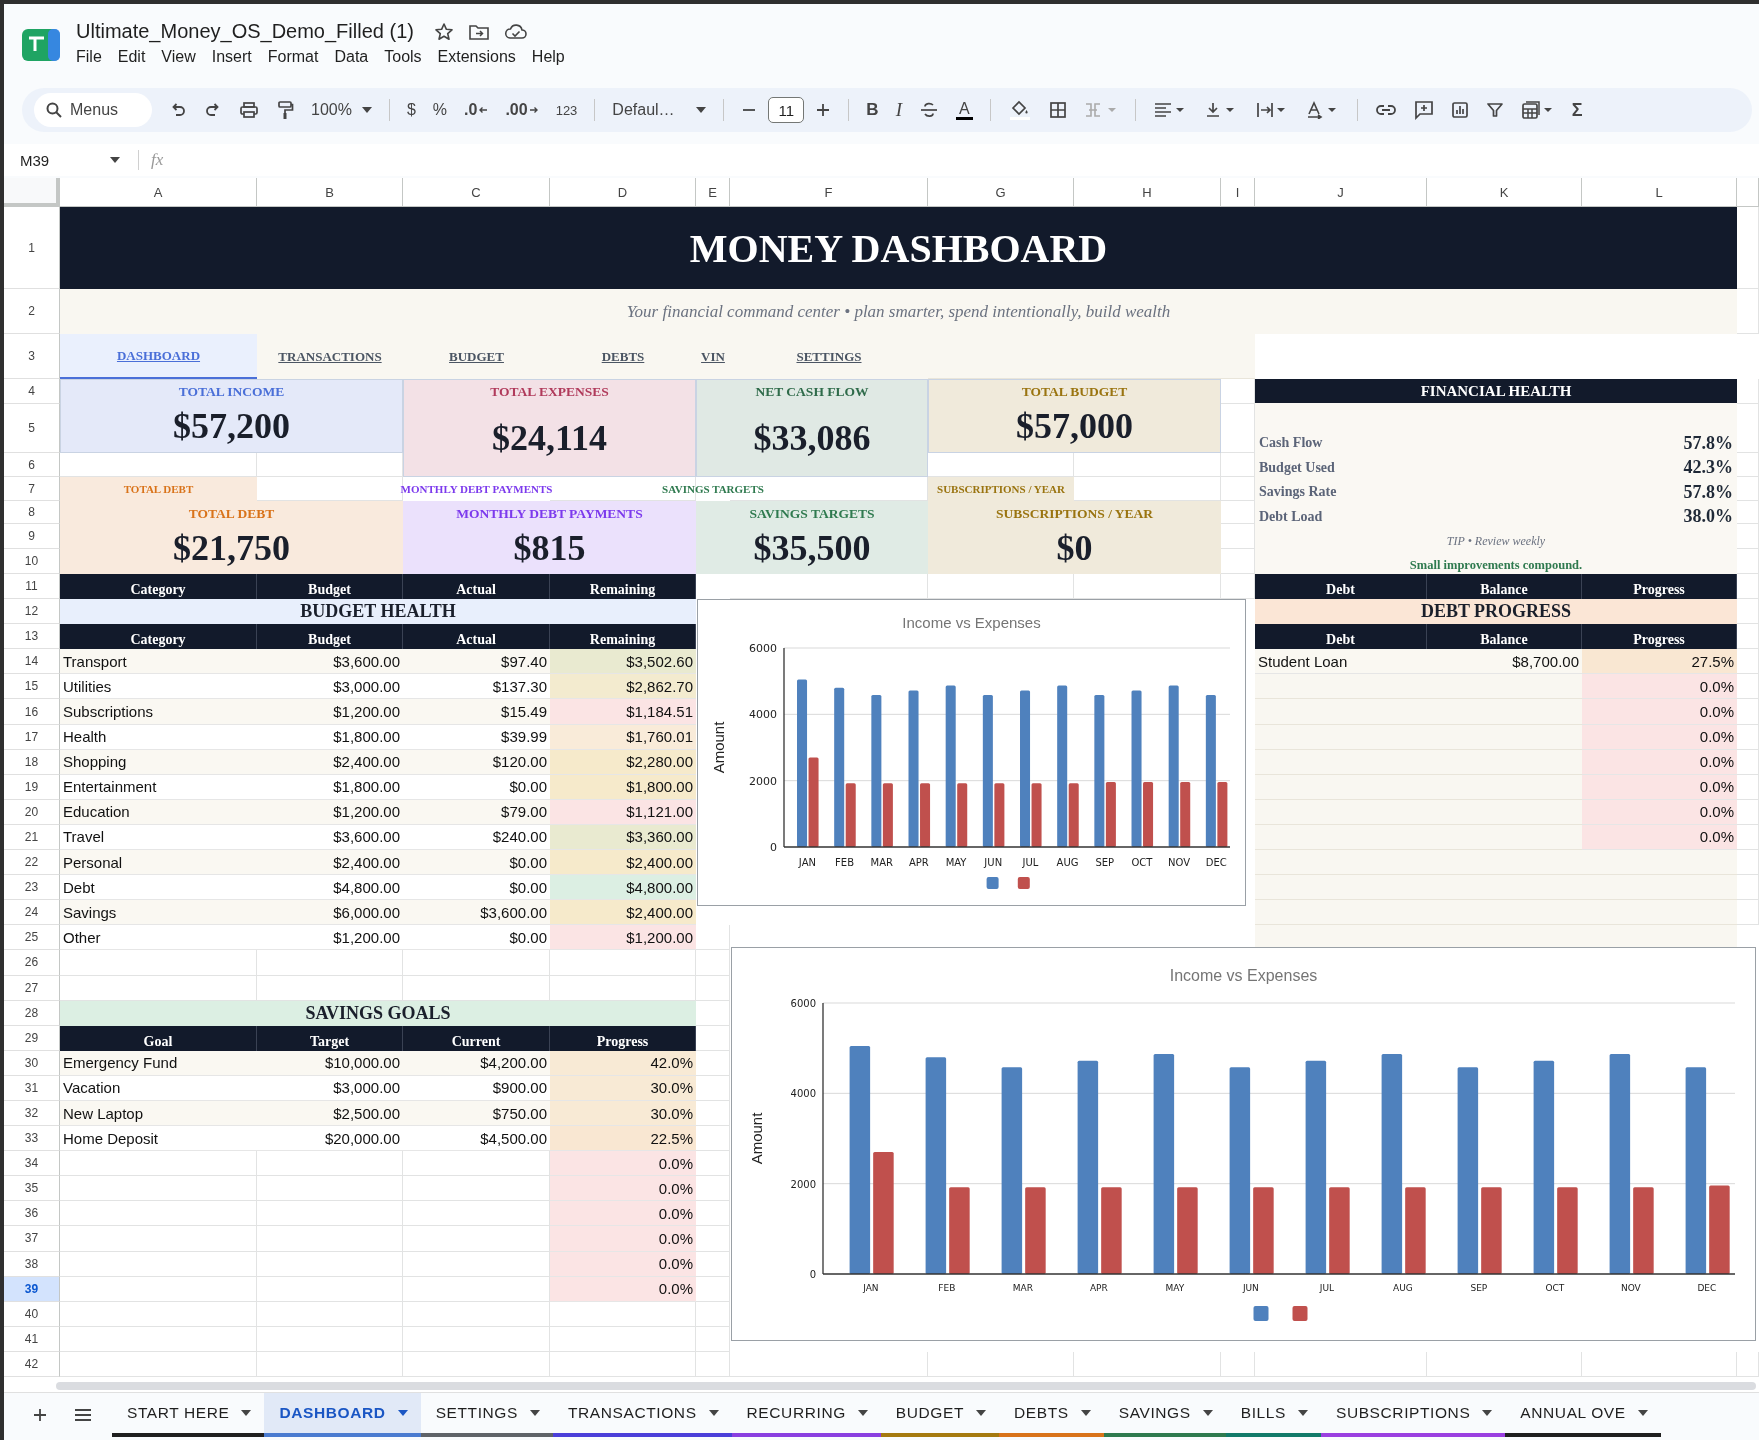 The width and height of the screenshot is (1759, 1440). I want to click on chart-icon, so click(1459, 110).